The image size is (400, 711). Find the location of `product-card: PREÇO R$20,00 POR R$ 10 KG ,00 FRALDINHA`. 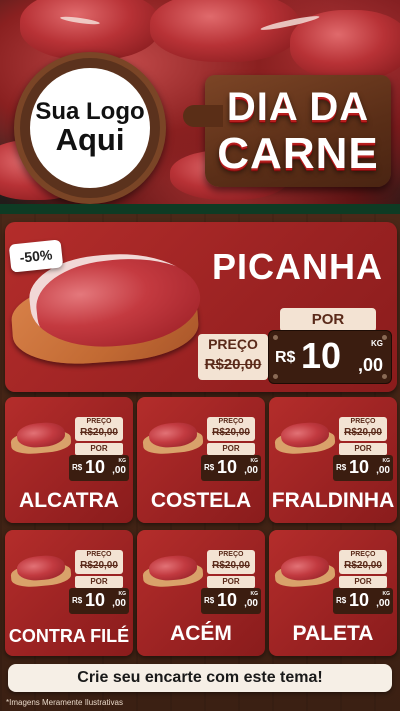

product-card: PREÇO R$20,00 POR R$ 10 KG ,00 FRALDINHA is located at coordinates (333, 460).